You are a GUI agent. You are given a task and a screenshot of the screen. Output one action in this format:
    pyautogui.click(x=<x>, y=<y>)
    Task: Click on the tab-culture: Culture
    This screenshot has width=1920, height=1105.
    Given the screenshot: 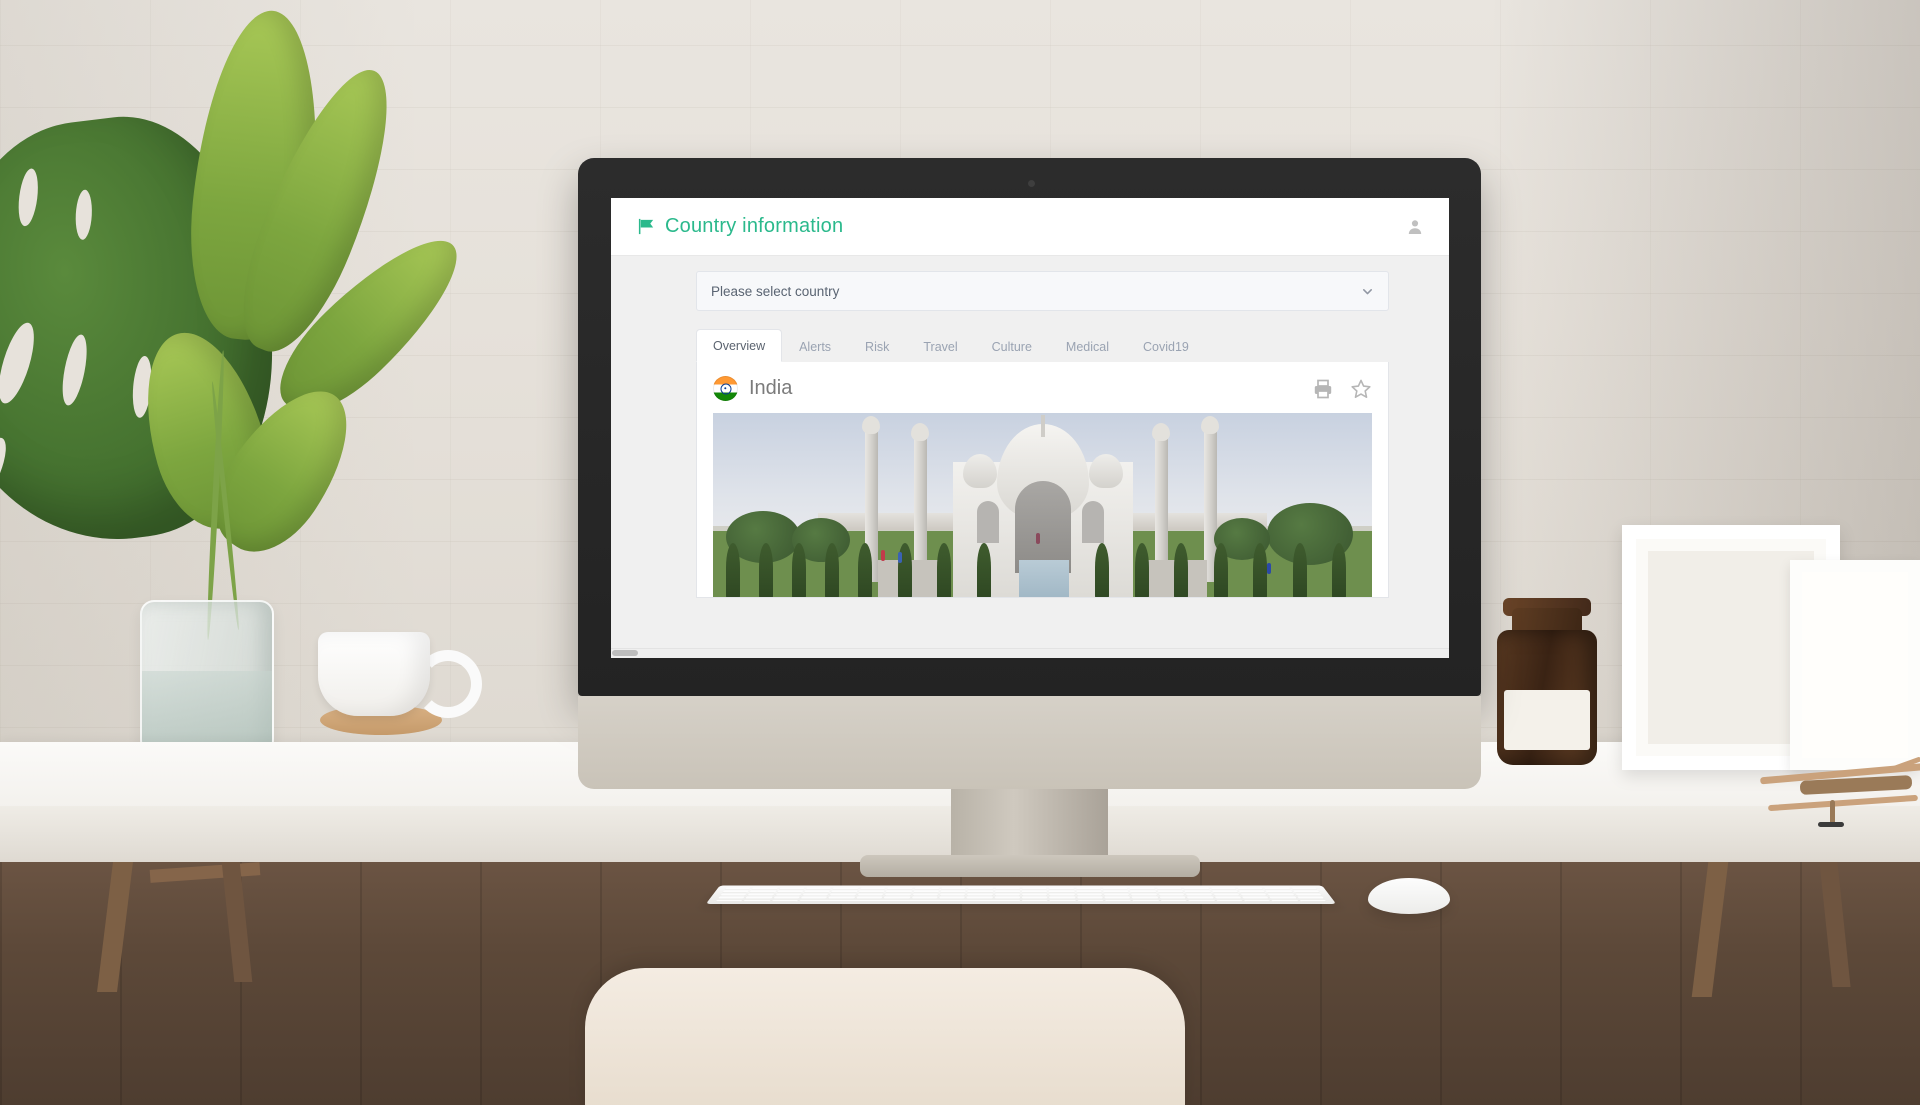 What is the action you would take?
    pyautogui.click(x=1012, y=346)
    